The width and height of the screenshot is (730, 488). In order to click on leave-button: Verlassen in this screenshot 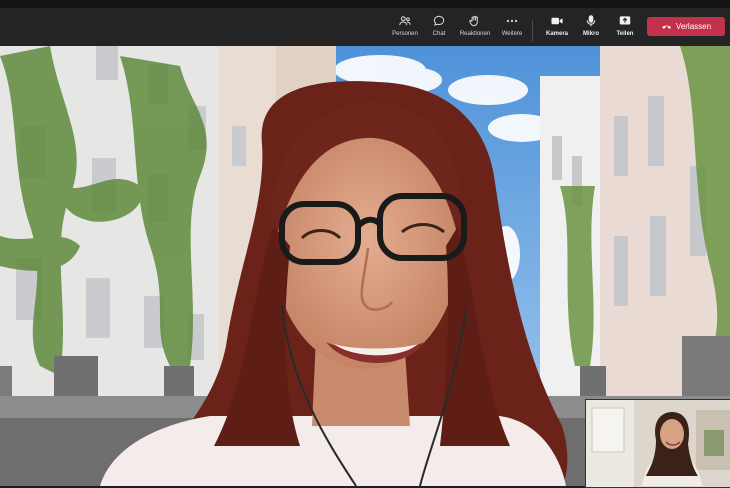, I will do `click(686, 26)`.